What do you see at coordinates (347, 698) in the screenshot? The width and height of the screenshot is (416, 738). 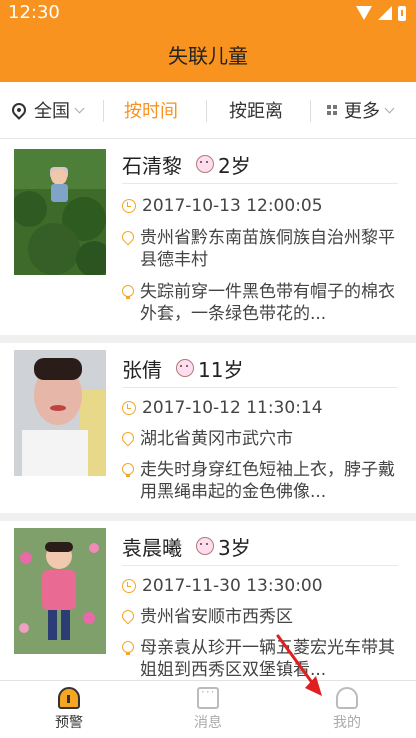 I see `person-icon` at bounding box center [347, 698].